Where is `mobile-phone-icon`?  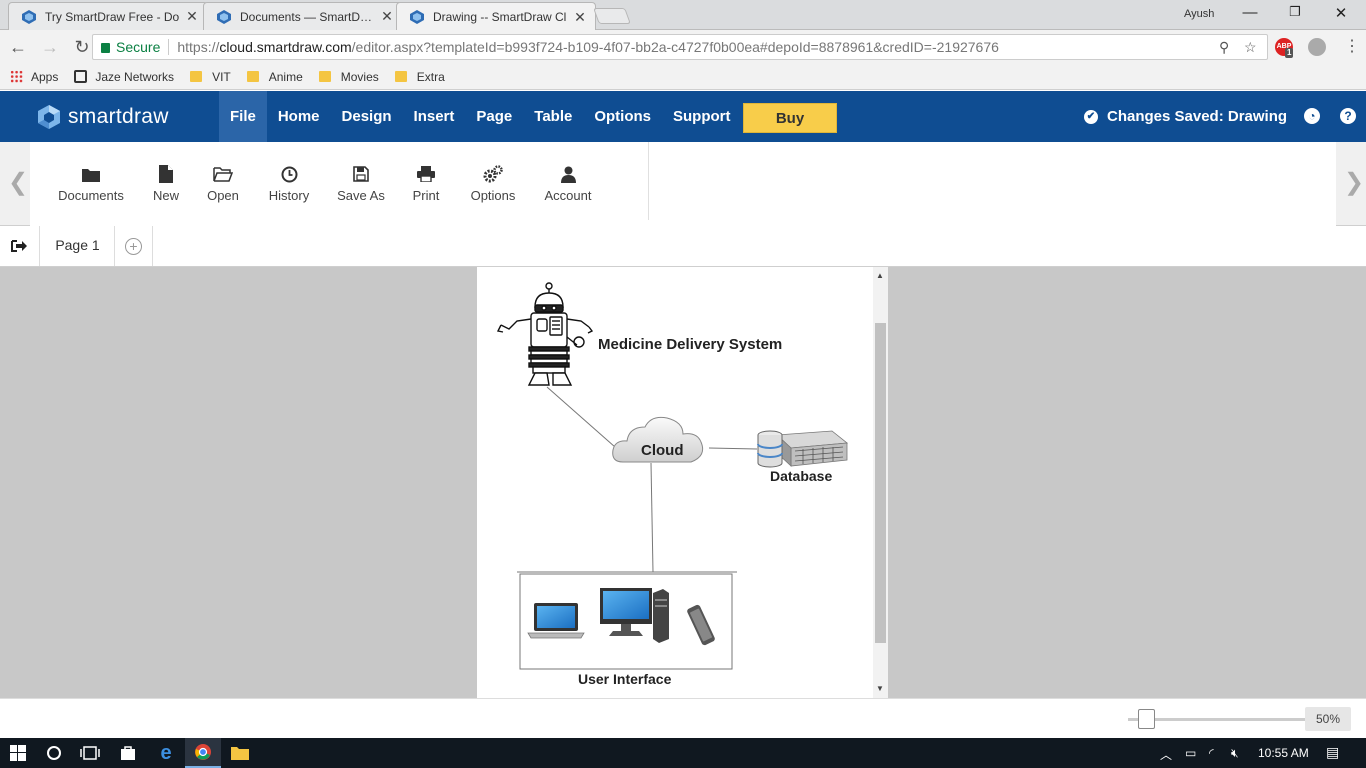
mobile-phone-icon is located at coordinates (701, 625).